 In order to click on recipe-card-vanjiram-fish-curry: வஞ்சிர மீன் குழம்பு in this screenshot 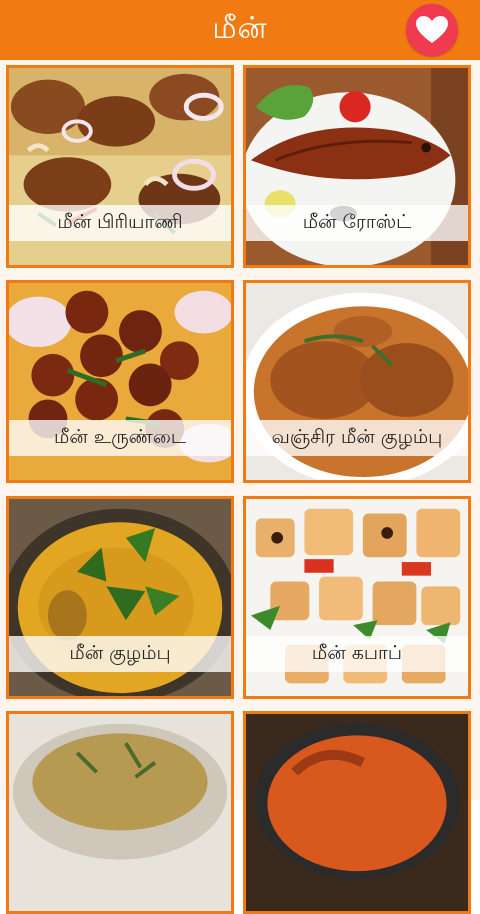, I will do `click(357, 381)`.